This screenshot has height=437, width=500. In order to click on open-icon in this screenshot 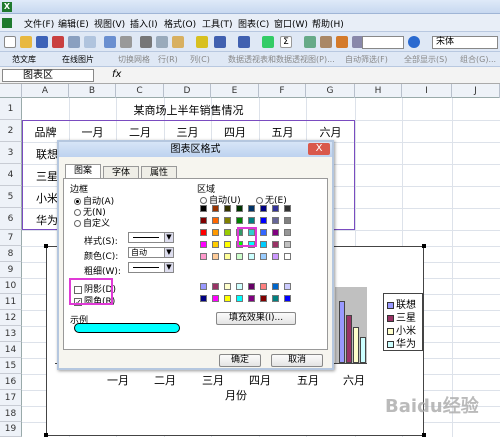, I will do `click(26, 42)`.